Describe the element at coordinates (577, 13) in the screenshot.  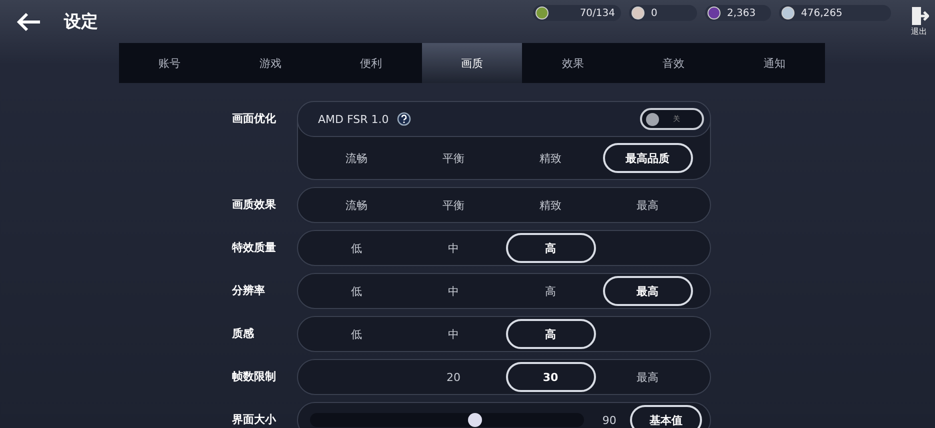
I see `resource-counter: 70/134` at that location.